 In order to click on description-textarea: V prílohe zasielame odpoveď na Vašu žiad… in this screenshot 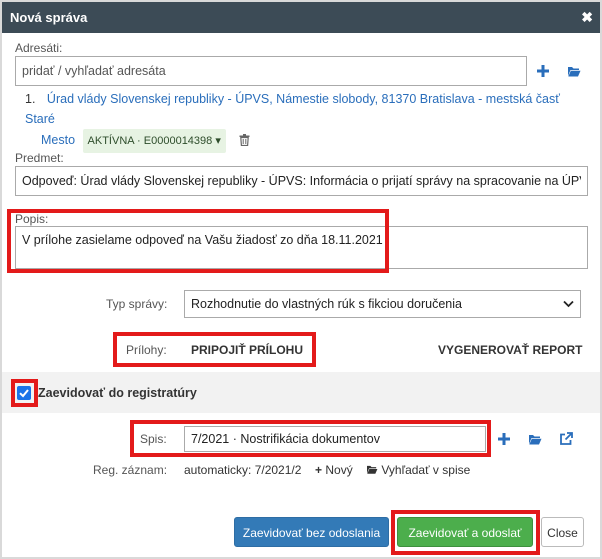, I will do `click(301, 247)`.